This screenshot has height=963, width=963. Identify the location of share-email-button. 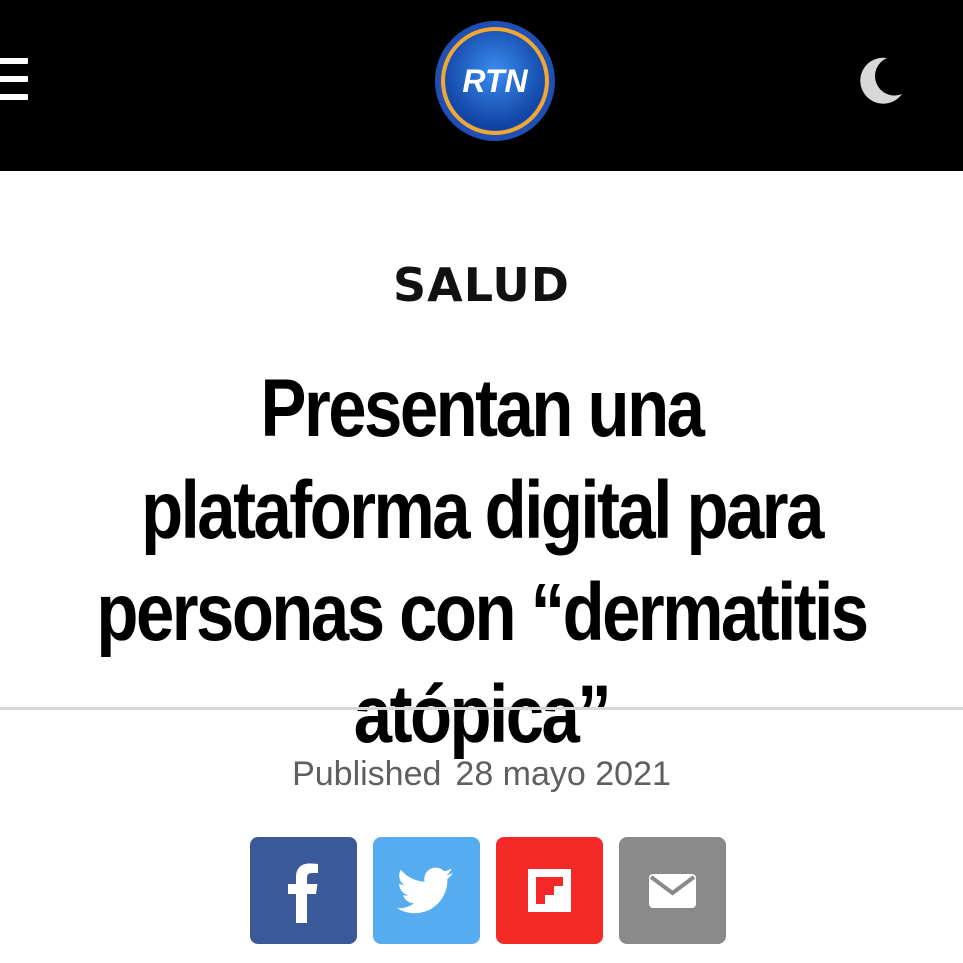
(672, 890).